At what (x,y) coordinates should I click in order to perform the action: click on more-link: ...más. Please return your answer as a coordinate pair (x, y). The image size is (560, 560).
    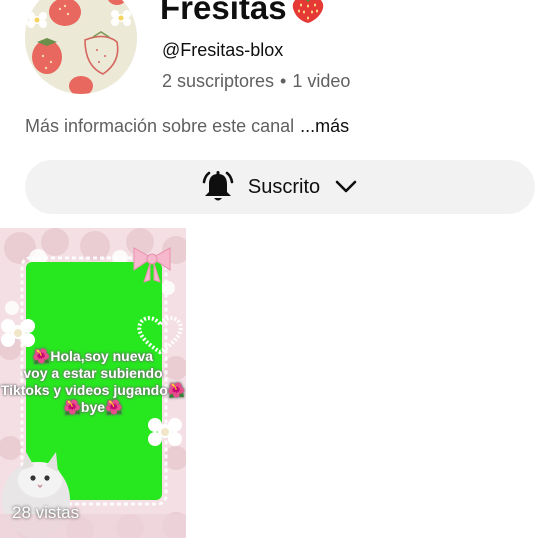
    Looking at the image, I should click on (324, 126).